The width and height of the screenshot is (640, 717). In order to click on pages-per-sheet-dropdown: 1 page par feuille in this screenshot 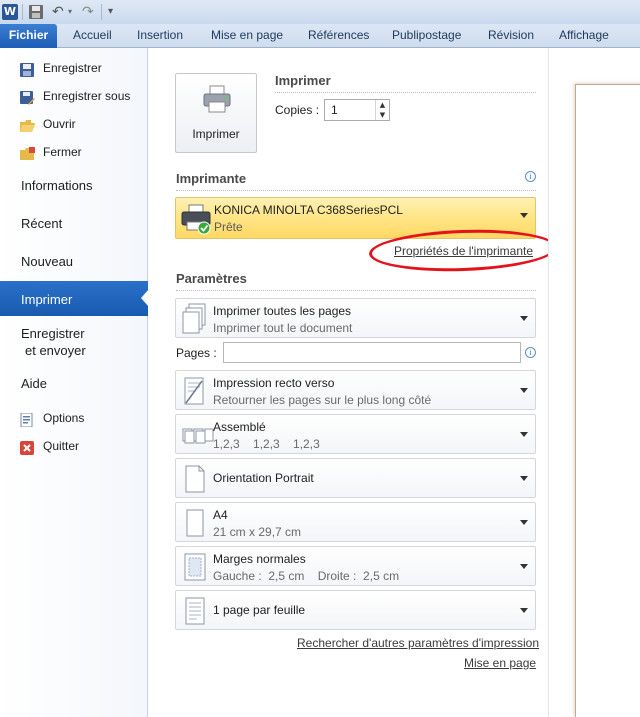, I will do `click(355, 610)`.